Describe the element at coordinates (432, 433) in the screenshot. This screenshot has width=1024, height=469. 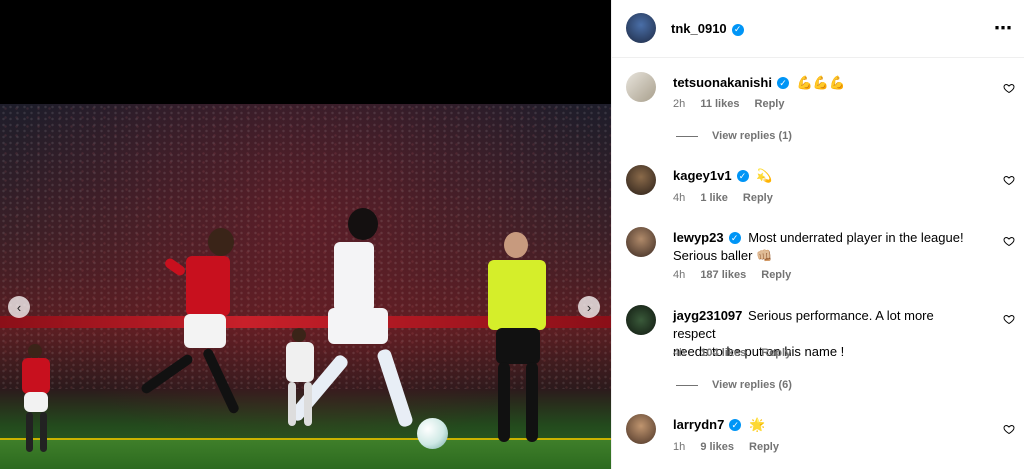
I see `football` at that location.